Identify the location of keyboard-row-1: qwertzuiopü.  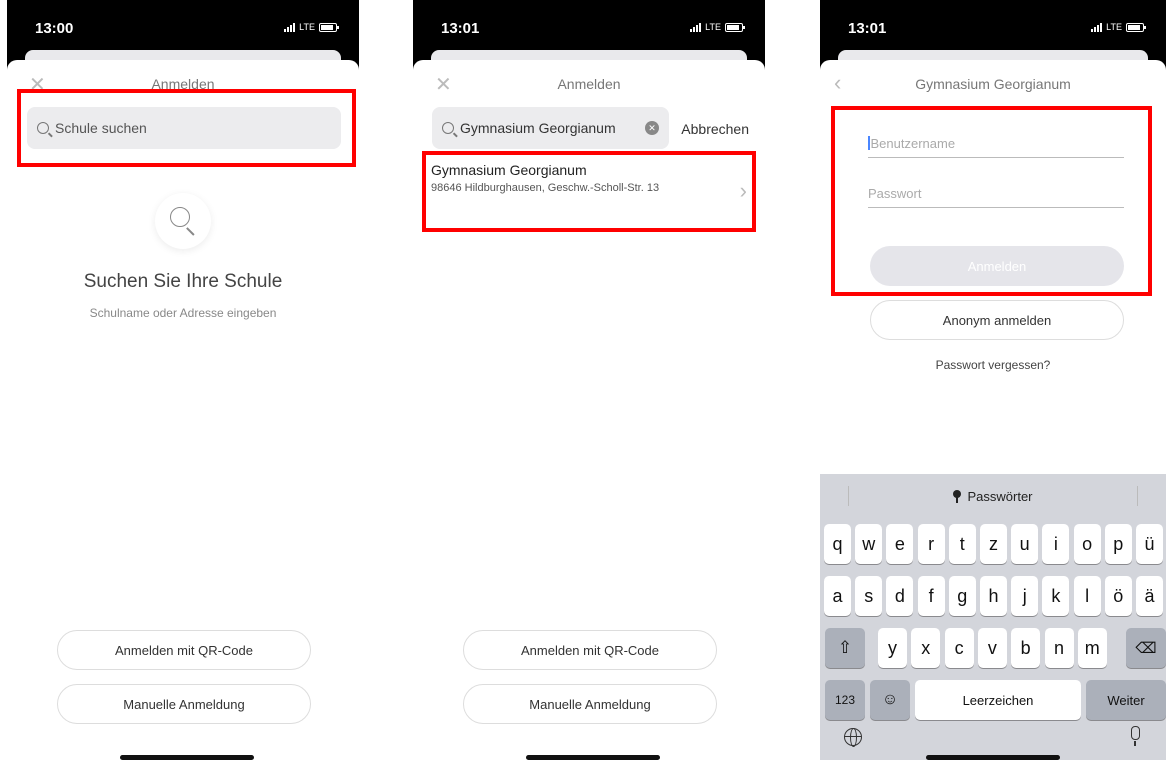
(993, 544).